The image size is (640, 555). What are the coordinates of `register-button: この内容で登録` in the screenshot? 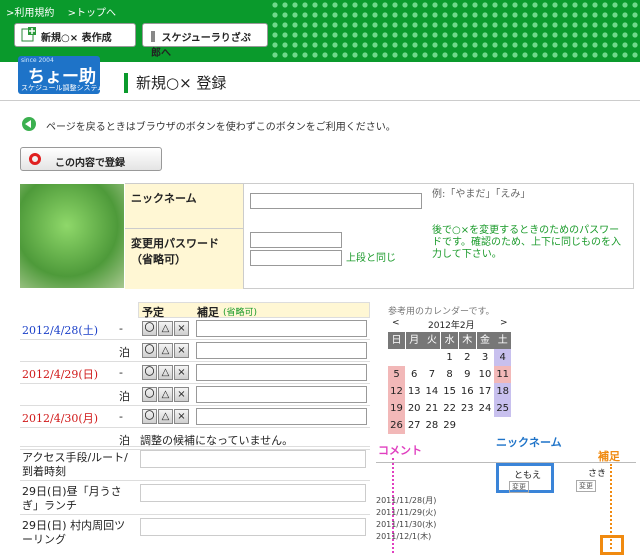 It's located at (91, 159).